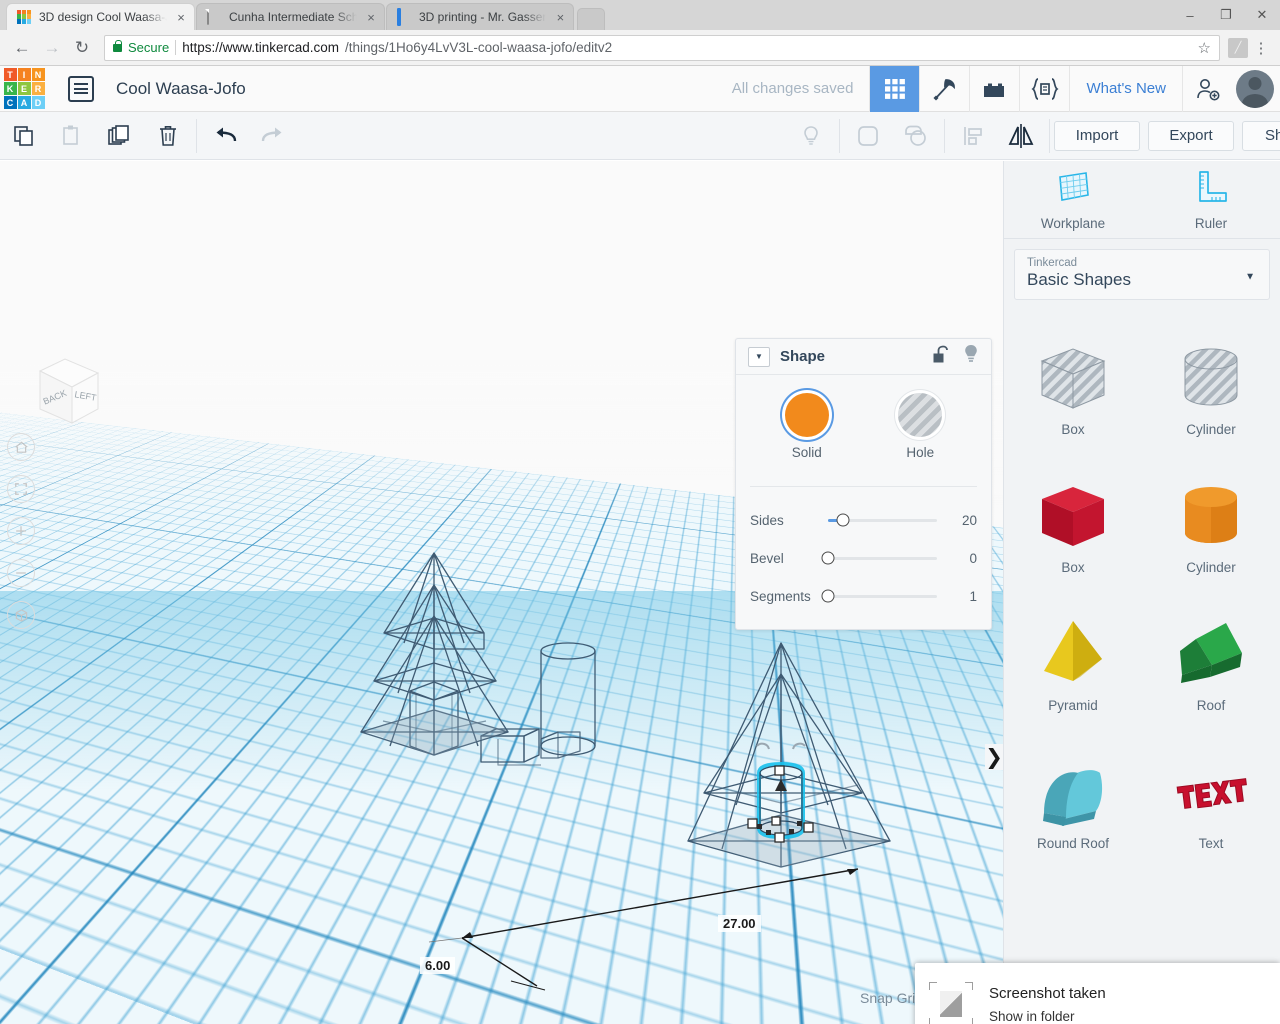 This screenshot has height=1024, width=1280. What do you see at coordinates (1211, 790) in the screenshot?
I see `text-shape-icon` at bounding box center [1211, 790].